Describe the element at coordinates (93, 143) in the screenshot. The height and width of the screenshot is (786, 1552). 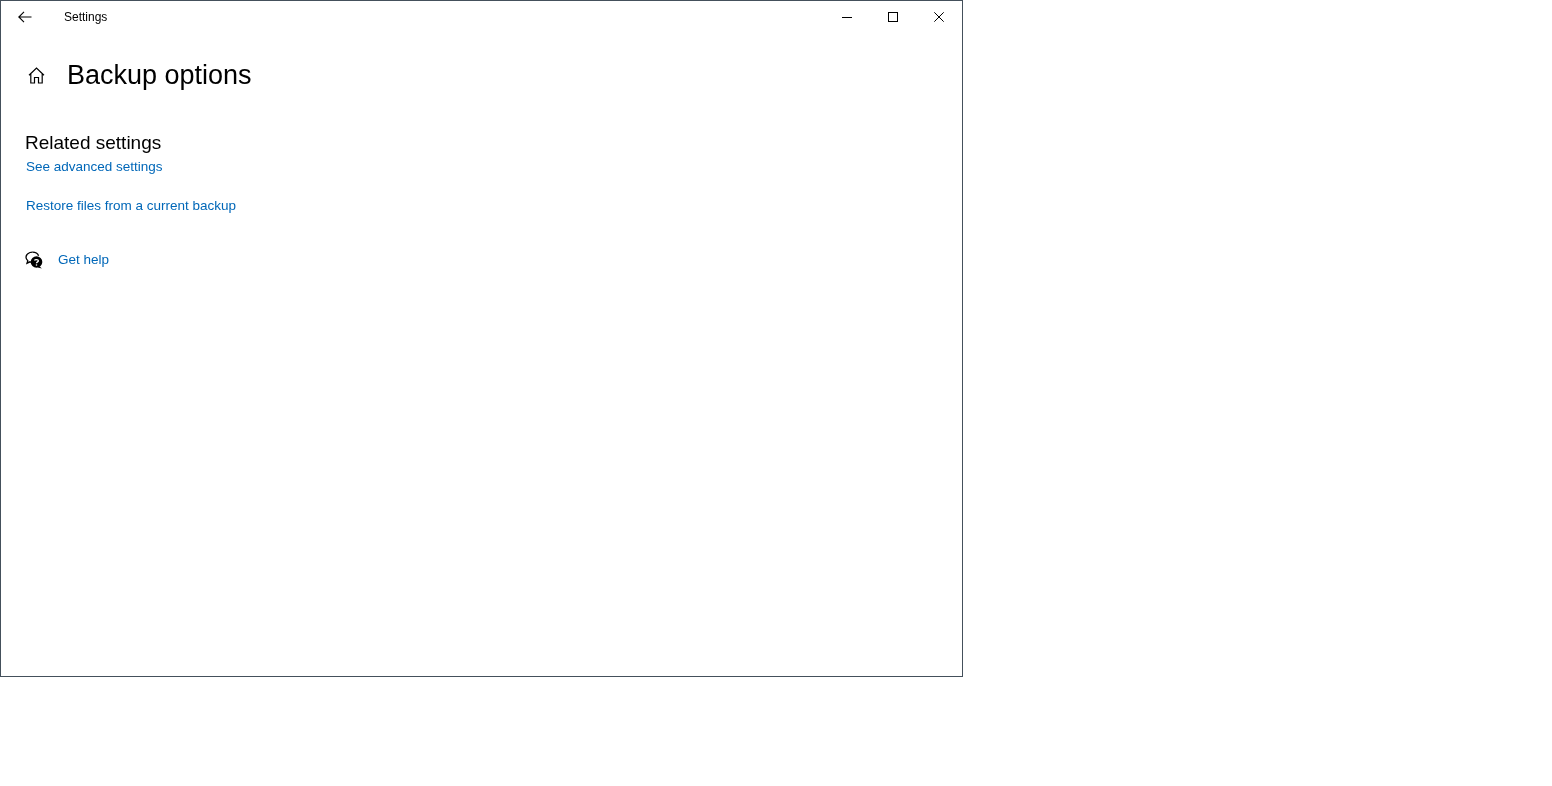
I see `section-heading: Related settings` at that location.